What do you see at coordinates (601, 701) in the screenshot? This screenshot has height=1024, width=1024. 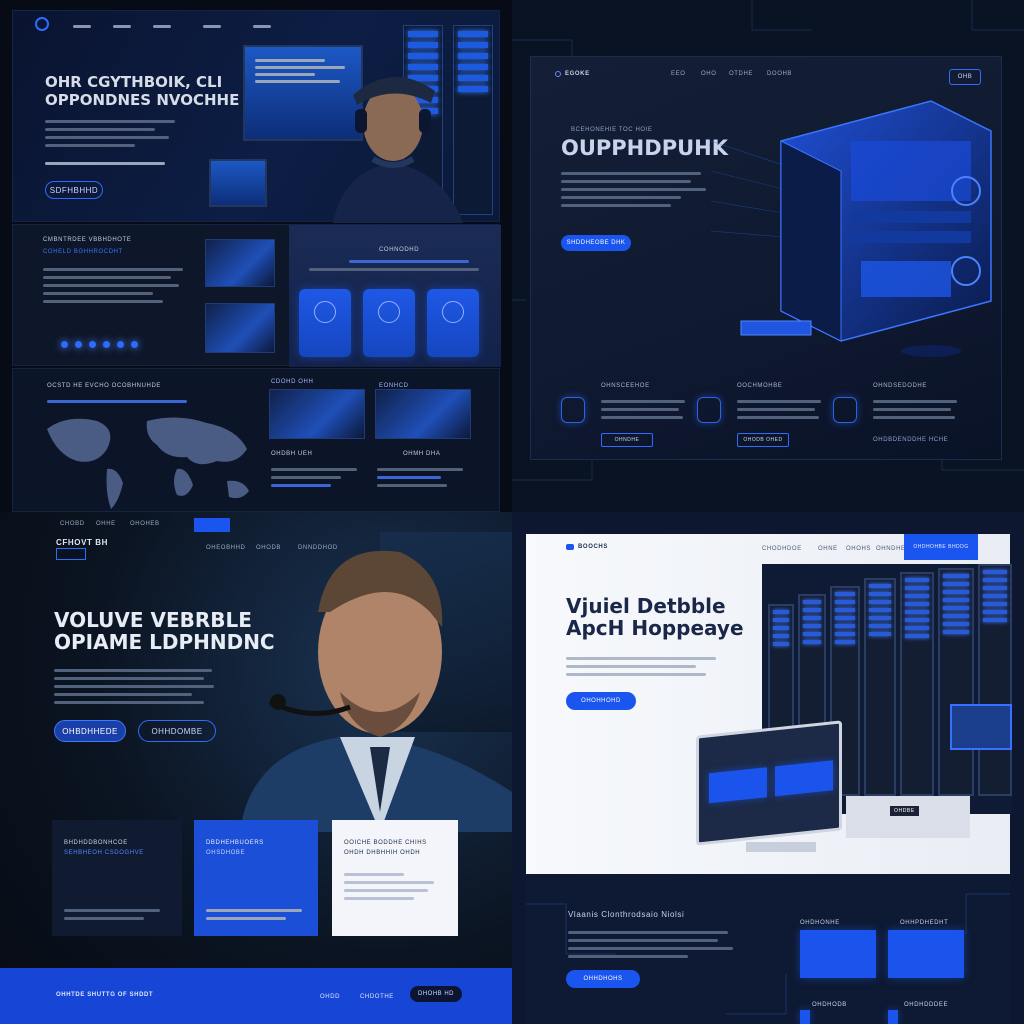 I see `hero-cta-button: OHOHHOHD` at bounding box center [601, 701].